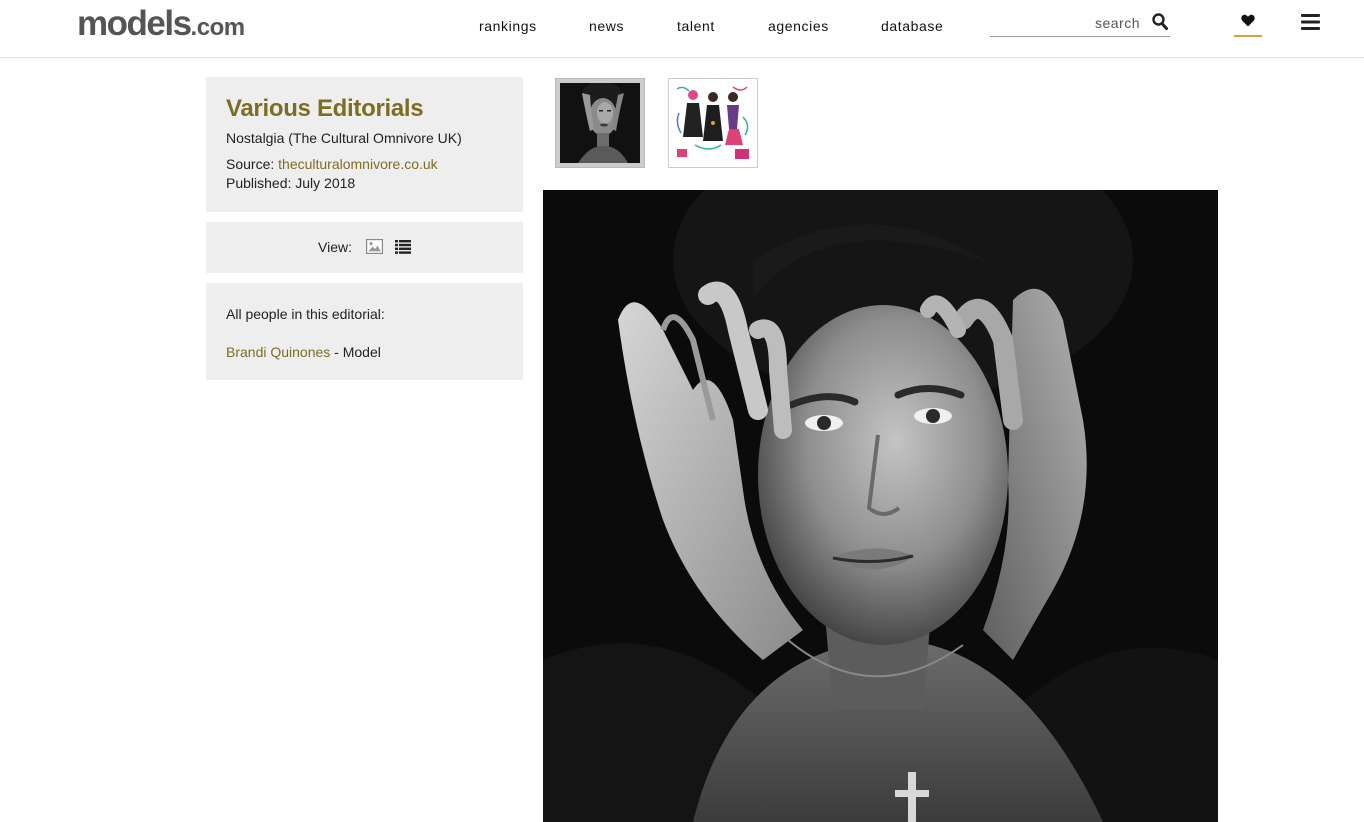  I want to click on favorites-button, so click(1248, 24).